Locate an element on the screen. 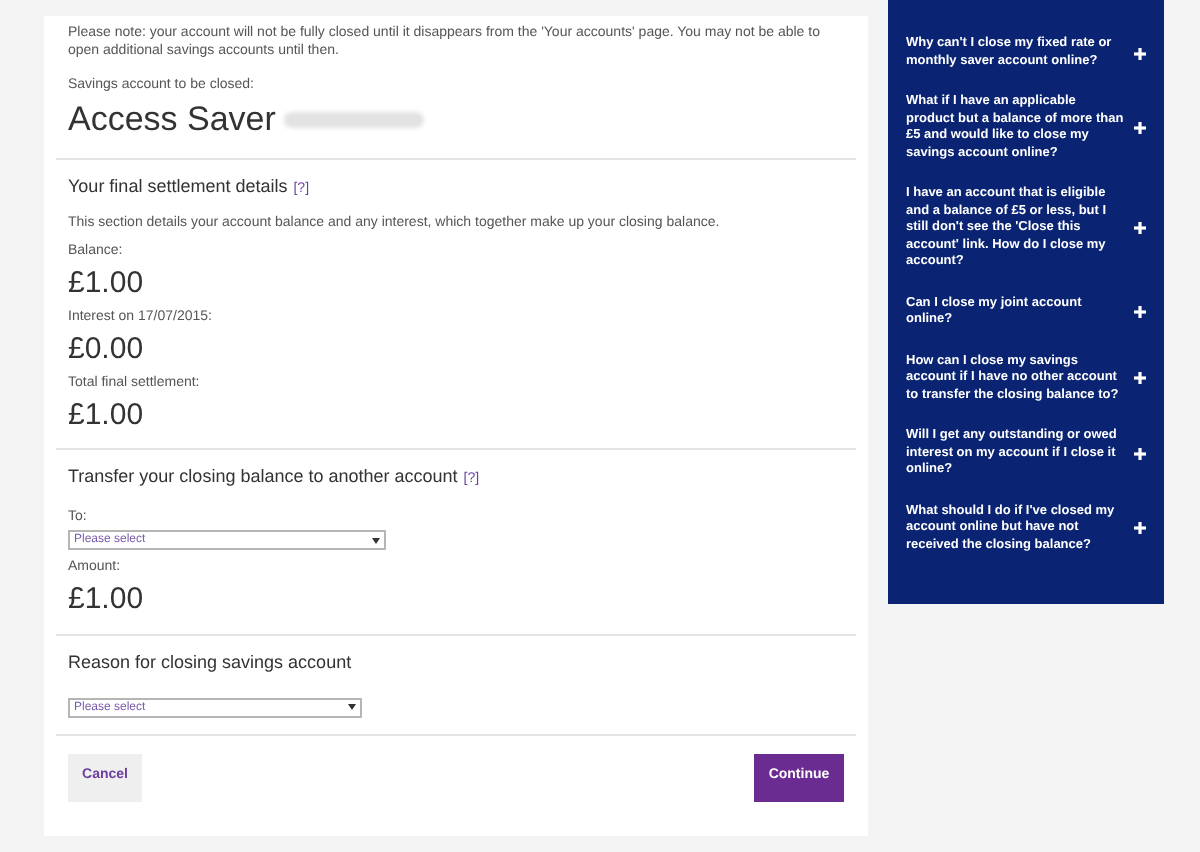 The image size is (1200, 852). redacted-number is located at coordinates (353, 120).